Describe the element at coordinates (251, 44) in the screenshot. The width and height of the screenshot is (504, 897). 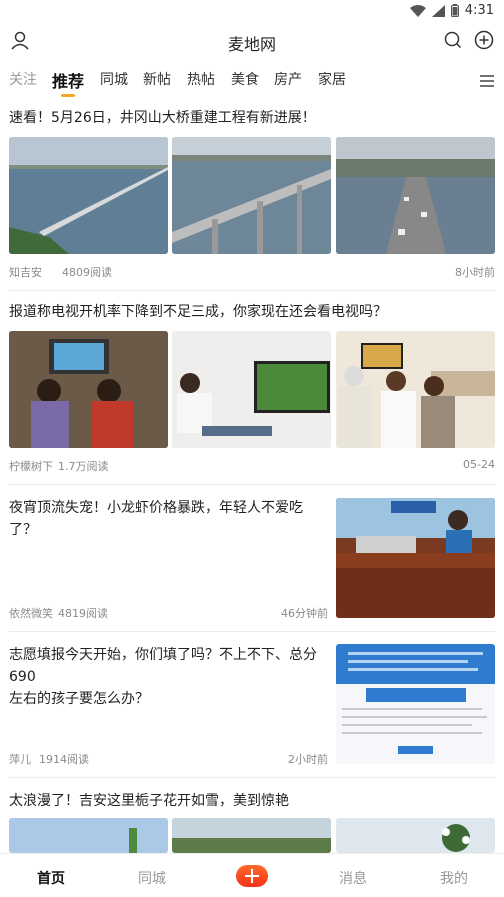
I see `app-title: 麦地网` at that location.